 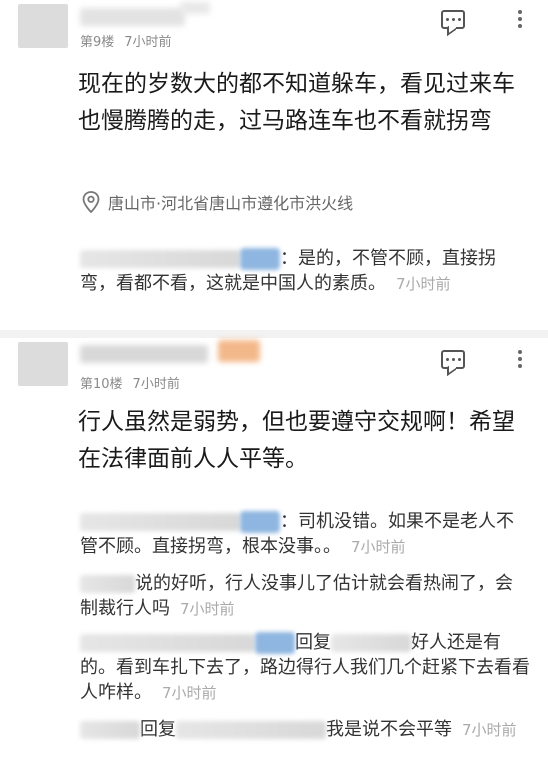 I want to click on reply-item: ：司机没错。如果不是老人不管不顾。直接拐弯，根本没事。。 7小时前, so click(x=305, y=534).